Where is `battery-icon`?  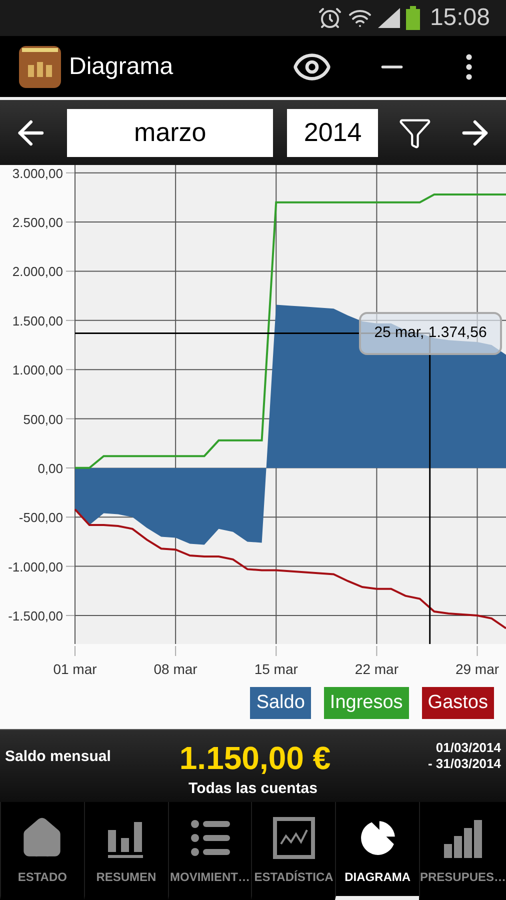 battery-icon is located at coordinates (413, 18).